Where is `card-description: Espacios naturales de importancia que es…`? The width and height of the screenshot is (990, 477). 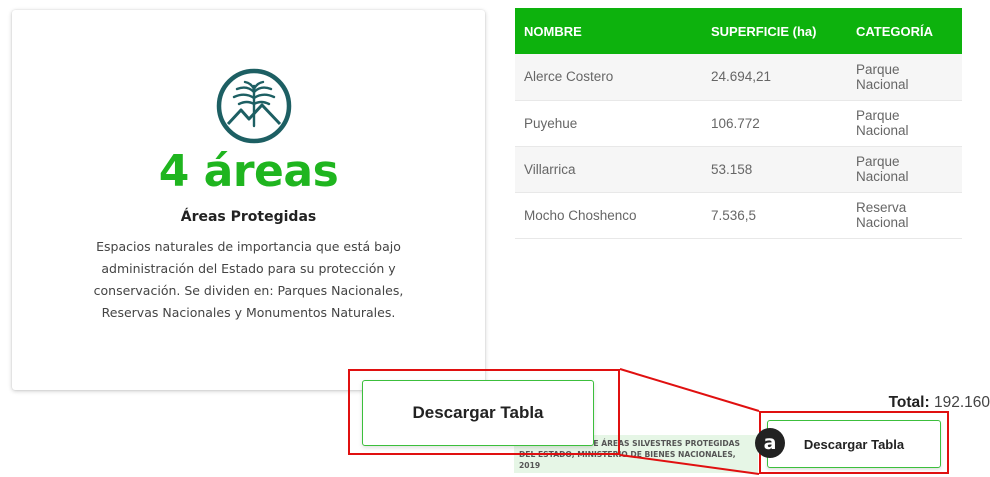 card-description: Espacios naturales de importancia que es… is located at coordinates (248, 279).